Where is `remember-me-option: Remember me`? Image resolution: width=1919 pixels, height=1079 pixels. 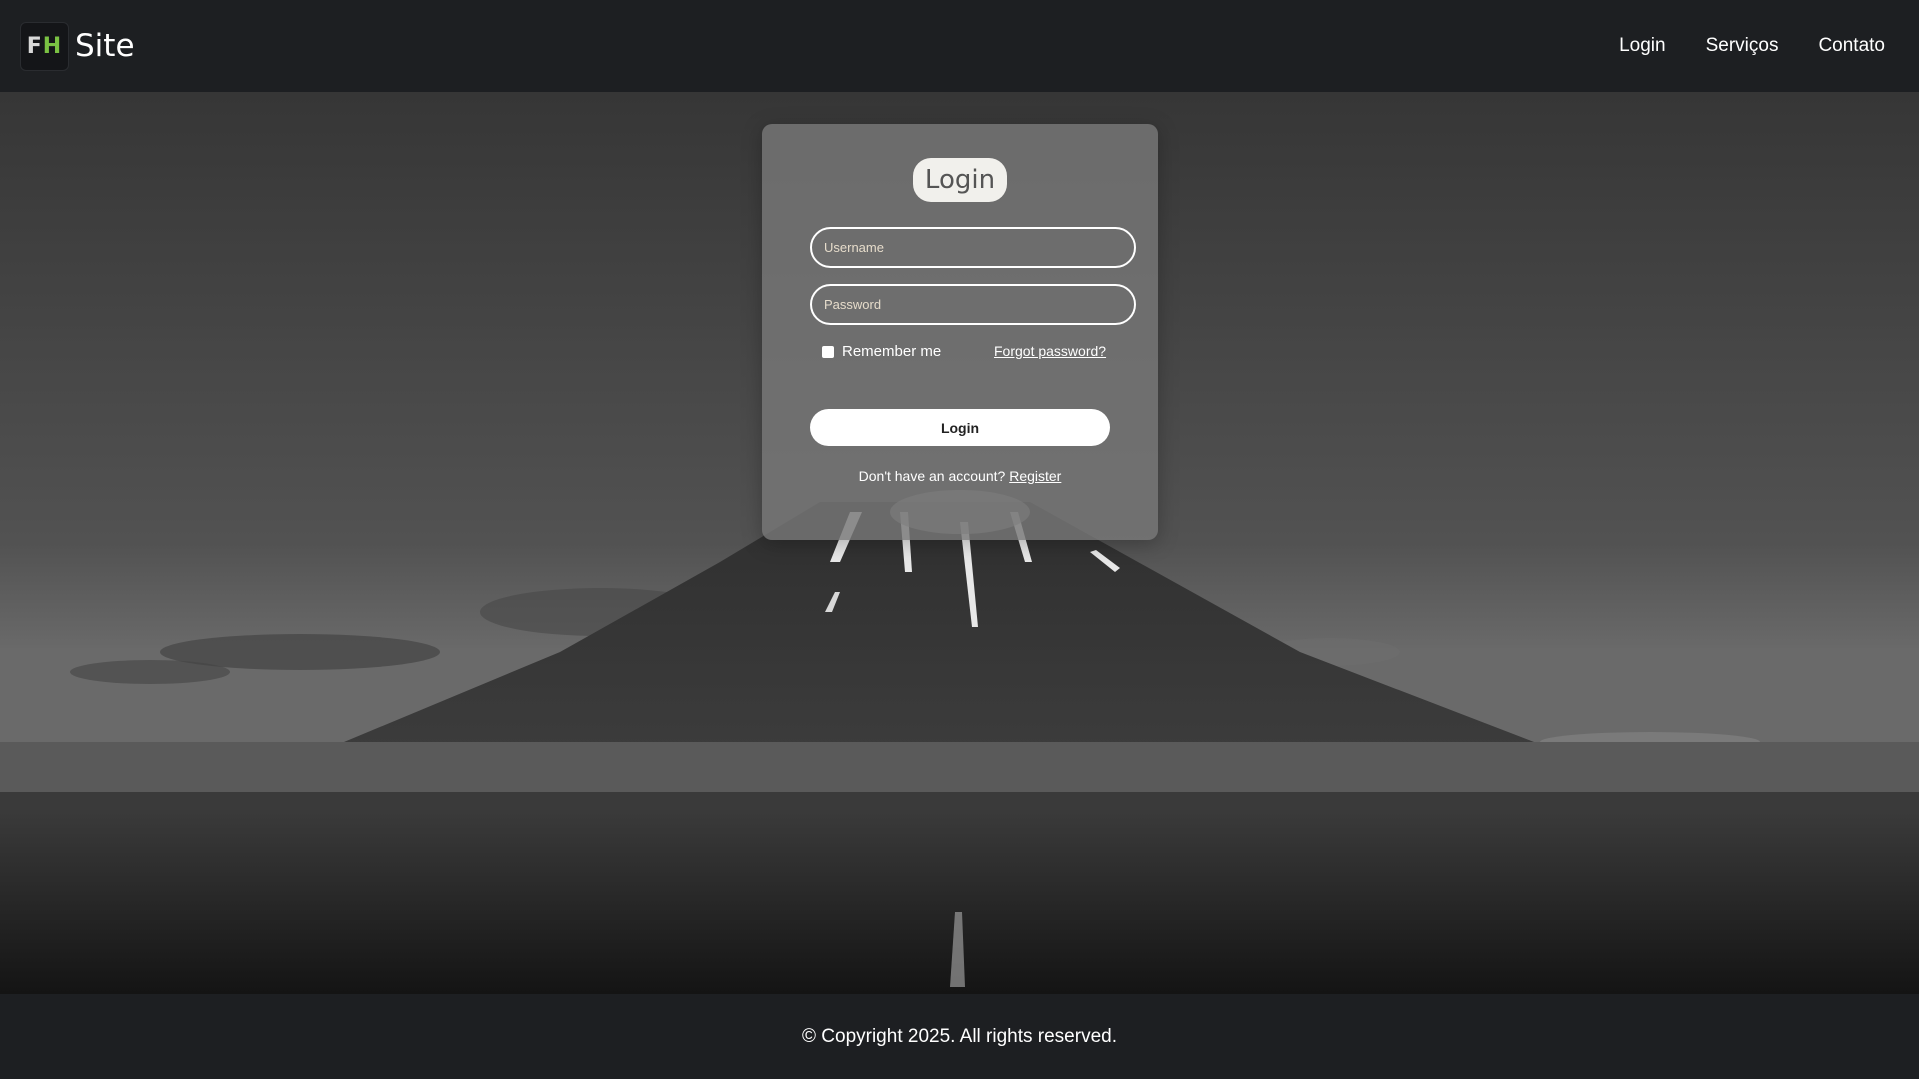 remember-me-option: Remember me is located at coordinates (881, 351).